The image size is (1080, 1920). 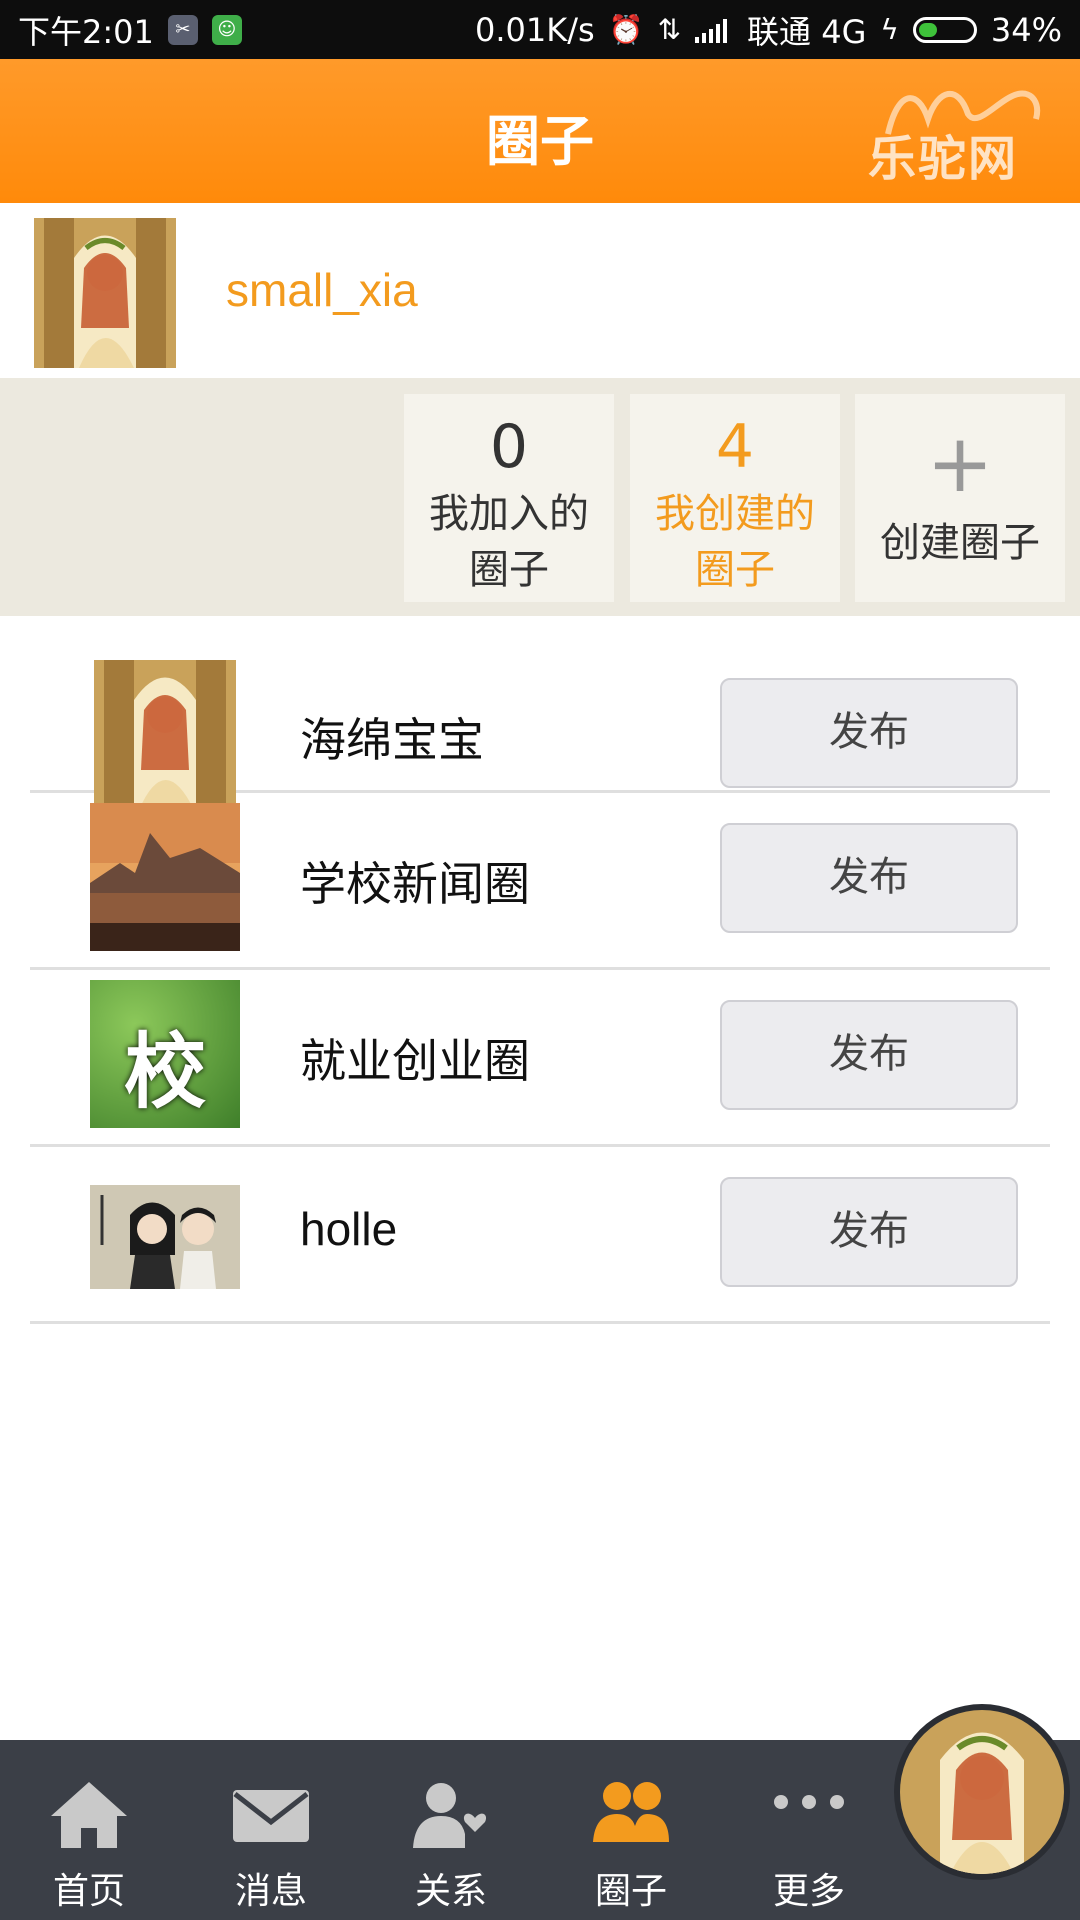 I want to click on signal-icon, so click(x=711, y=30).